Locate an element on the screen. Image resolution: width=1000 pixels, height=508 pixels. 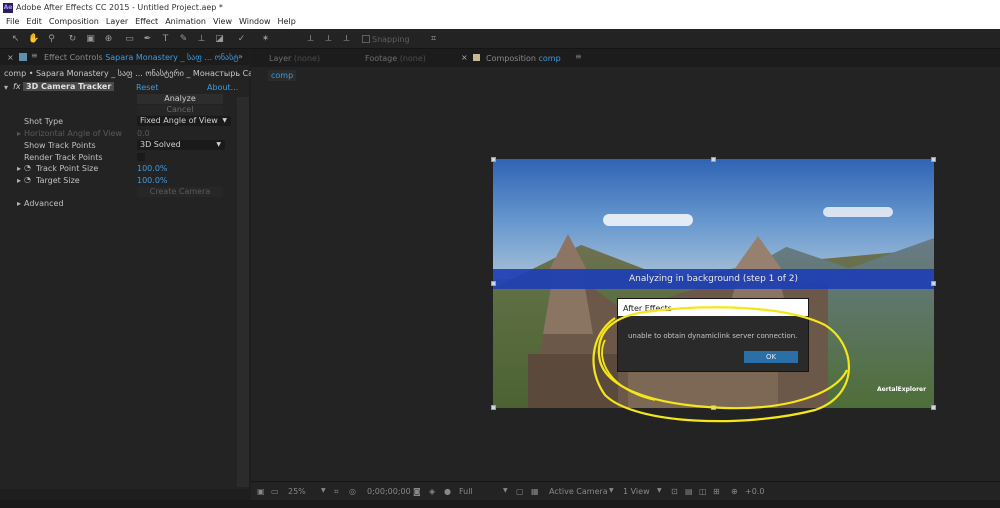
rotate-tool-icon: ↻ is located at coordinates (72, 39).